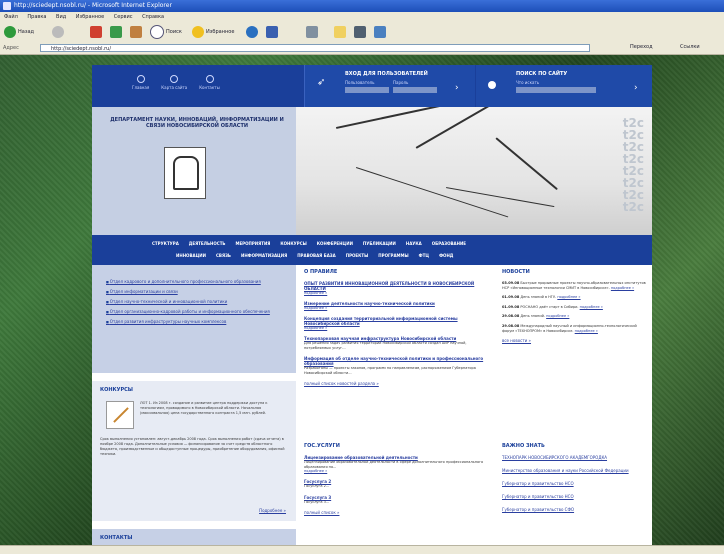 The width and height of the screenshot is (724, 554). I want to click on mail-button, so click(313, 32).